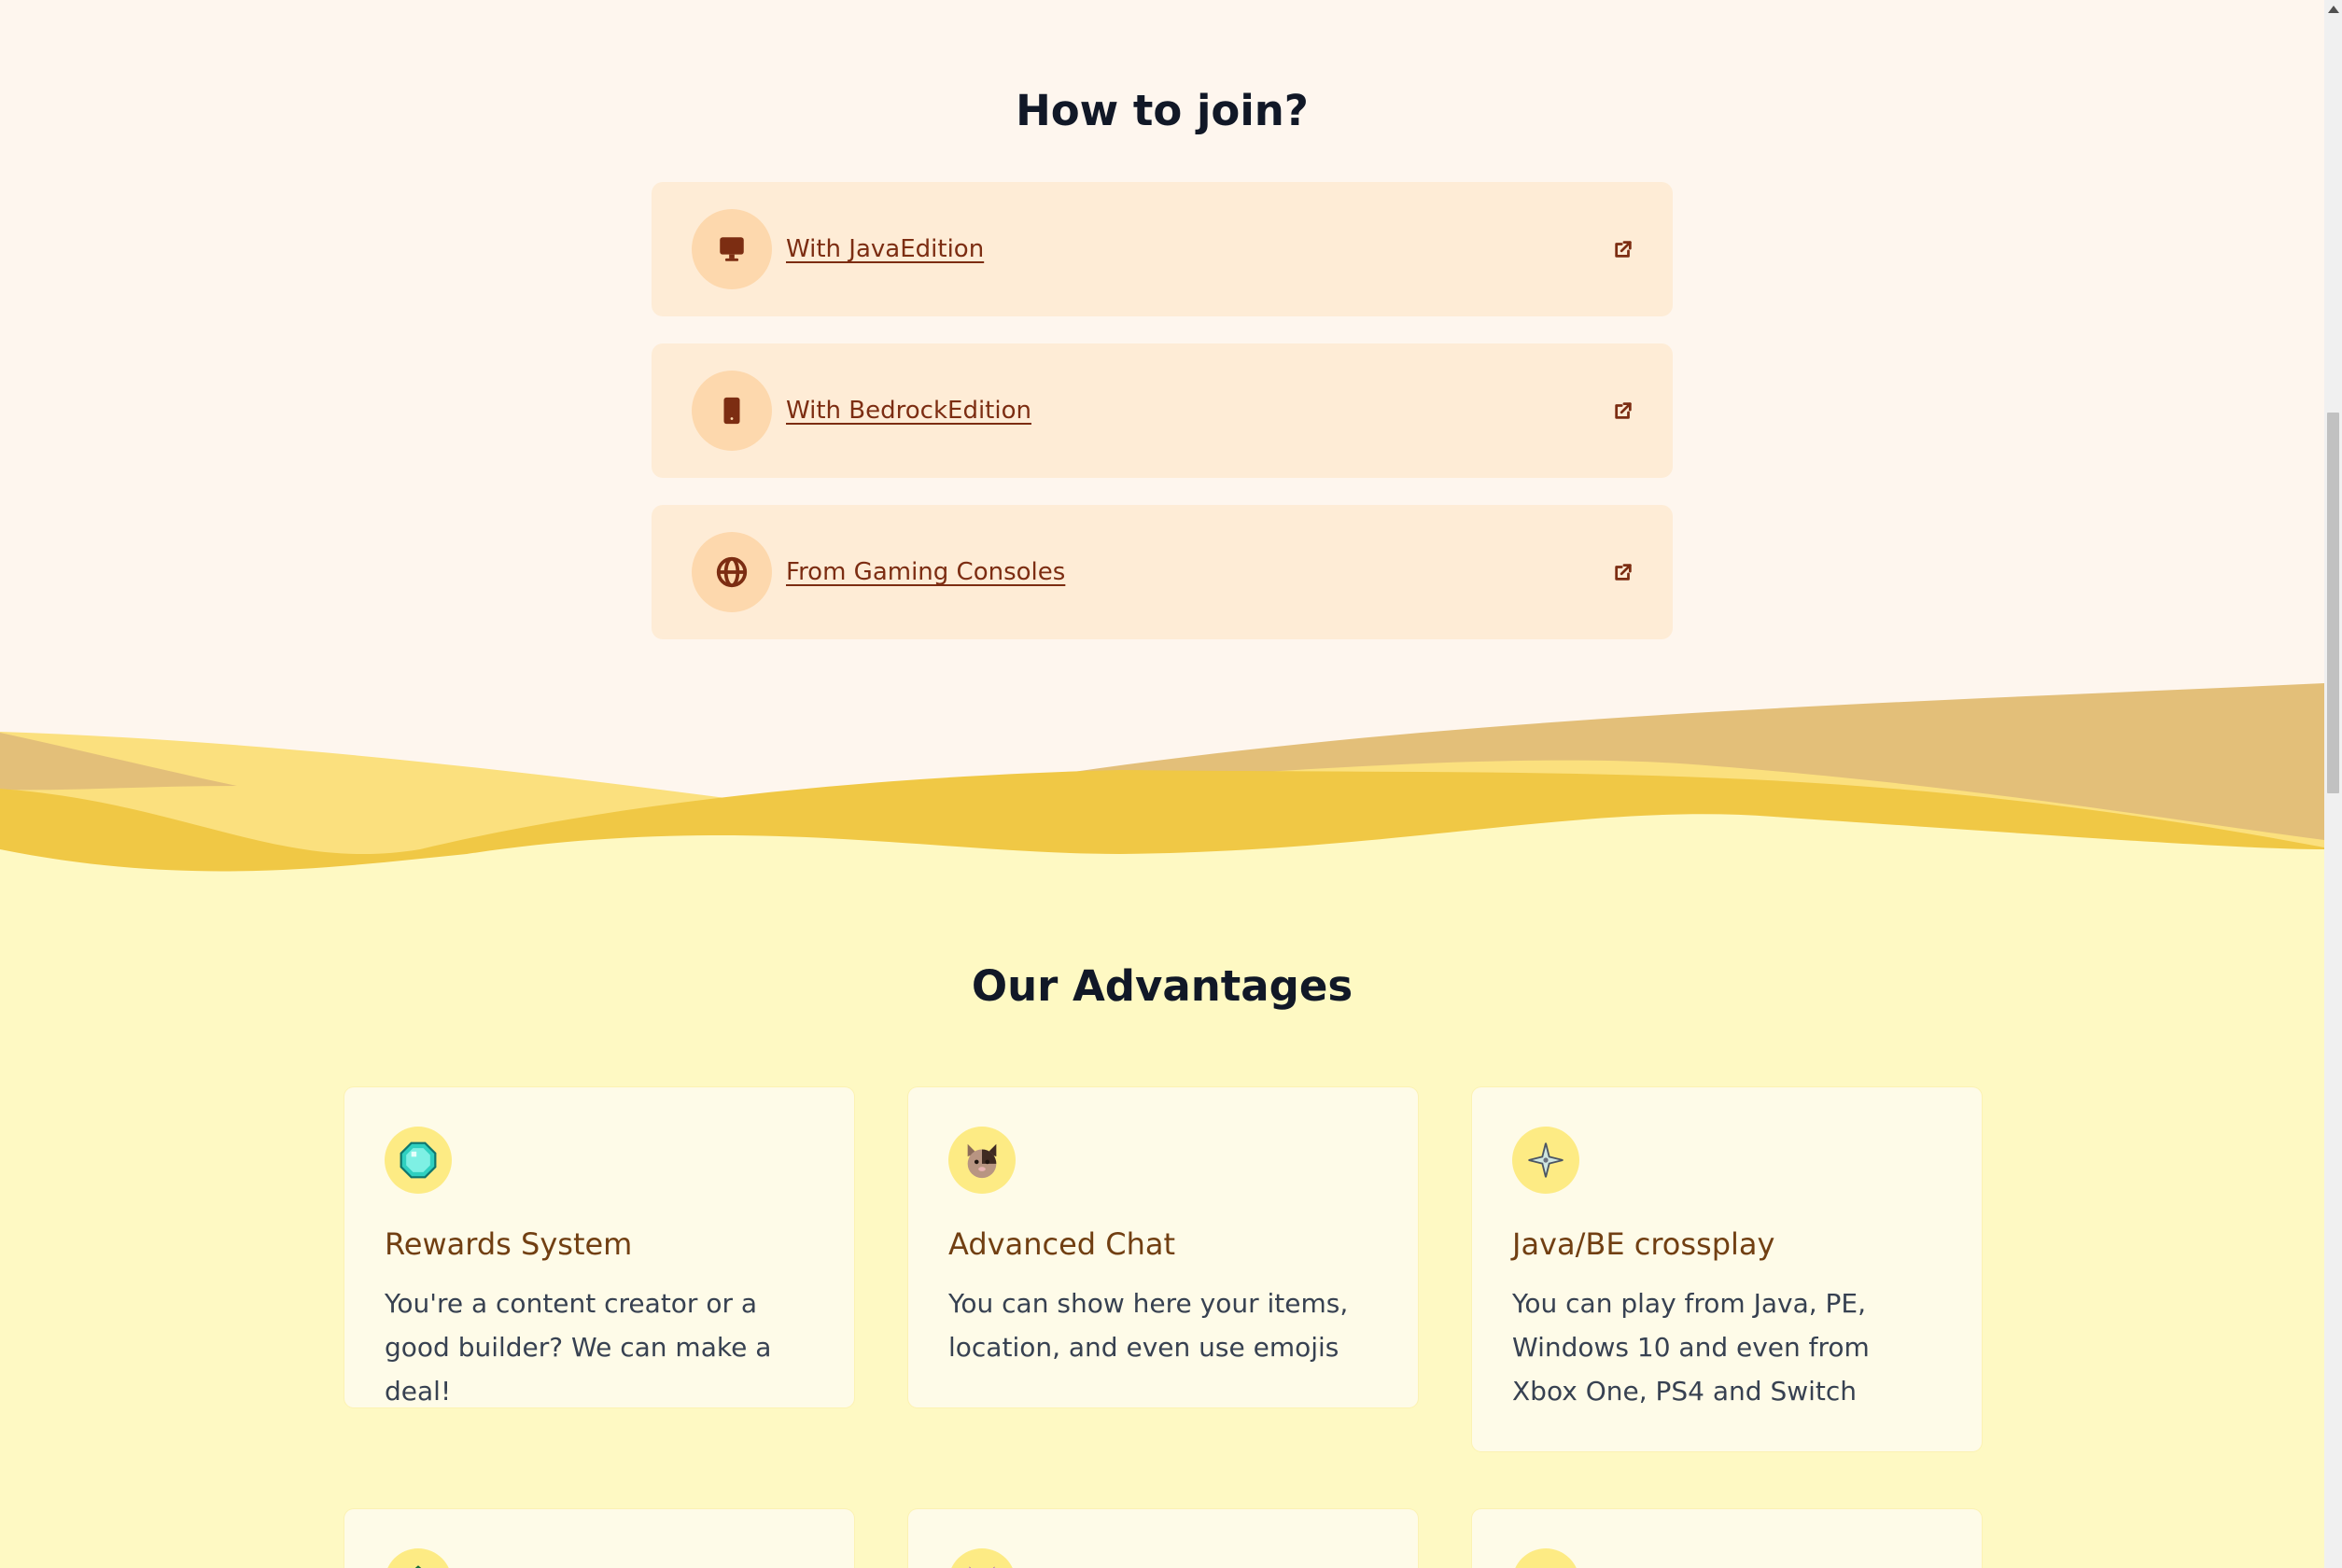 This screenshot has height=1568, width=2342. What do you see at coordinates (418, 1566) in the screenshot?
I see `emerald-icon` at bounding box center [418, 1566].